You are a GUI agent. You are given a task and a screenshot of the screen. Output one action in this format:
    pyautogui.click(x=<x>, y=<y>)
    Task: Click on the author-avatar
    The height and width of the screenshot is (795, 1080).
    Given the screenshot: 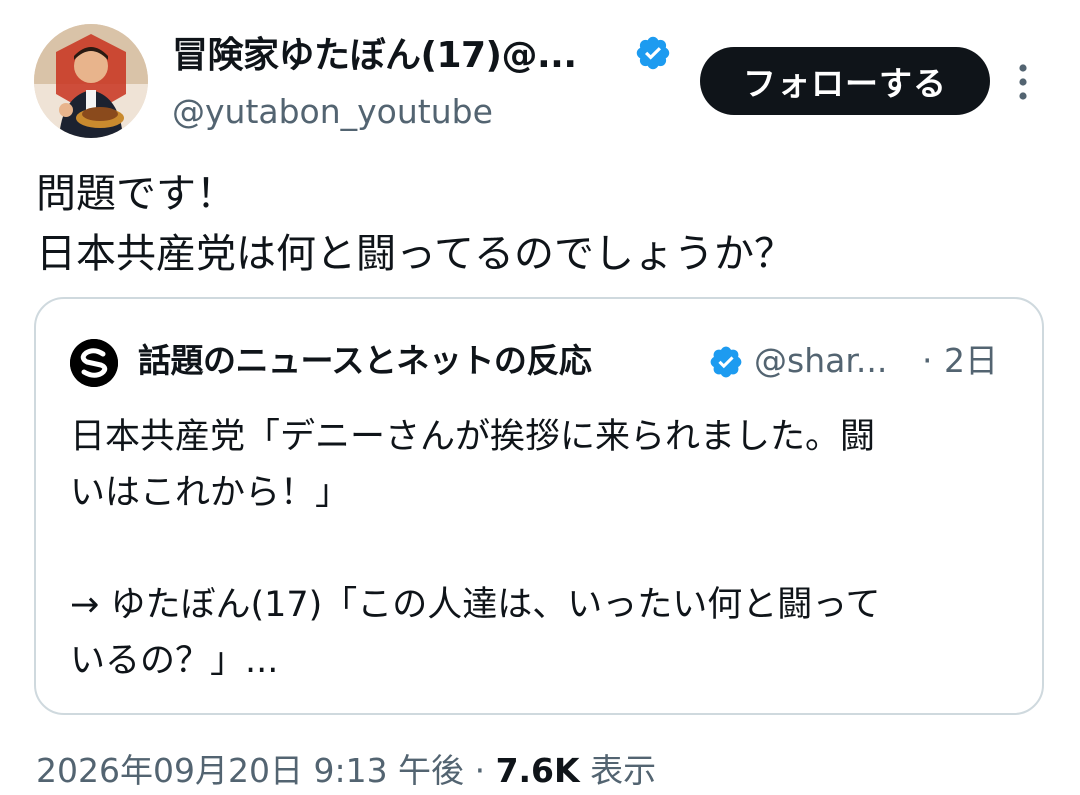 What is the action you would take?
    pyautogui.click(x=91, y=81)
    